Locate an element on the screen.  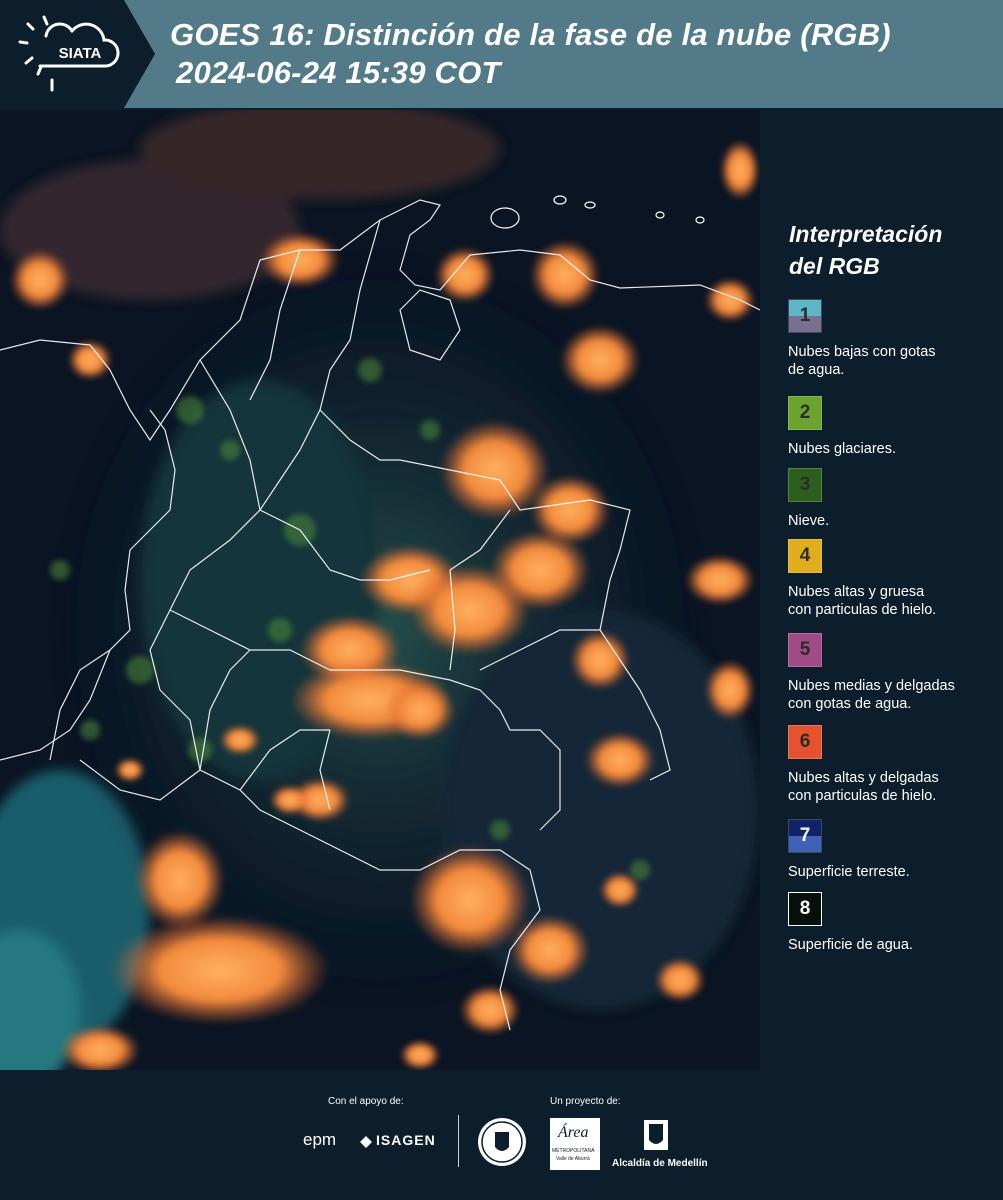
legend-item-3: 3 Nieve. is located at coordinates (894, 499).